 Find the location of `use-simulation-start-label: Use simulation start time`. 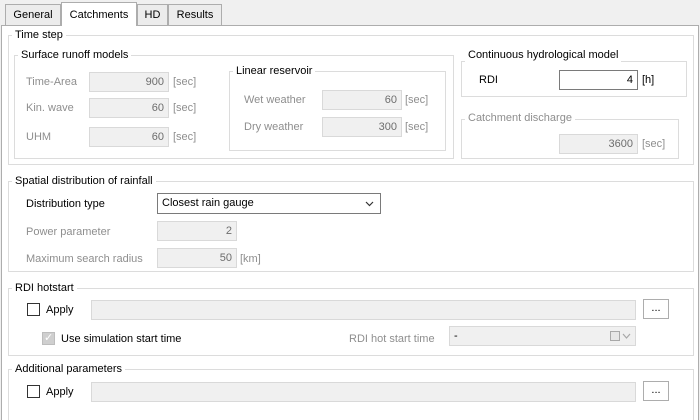

use-simulation-start-label: Use simulation start time is located at coordinates (121, 339).